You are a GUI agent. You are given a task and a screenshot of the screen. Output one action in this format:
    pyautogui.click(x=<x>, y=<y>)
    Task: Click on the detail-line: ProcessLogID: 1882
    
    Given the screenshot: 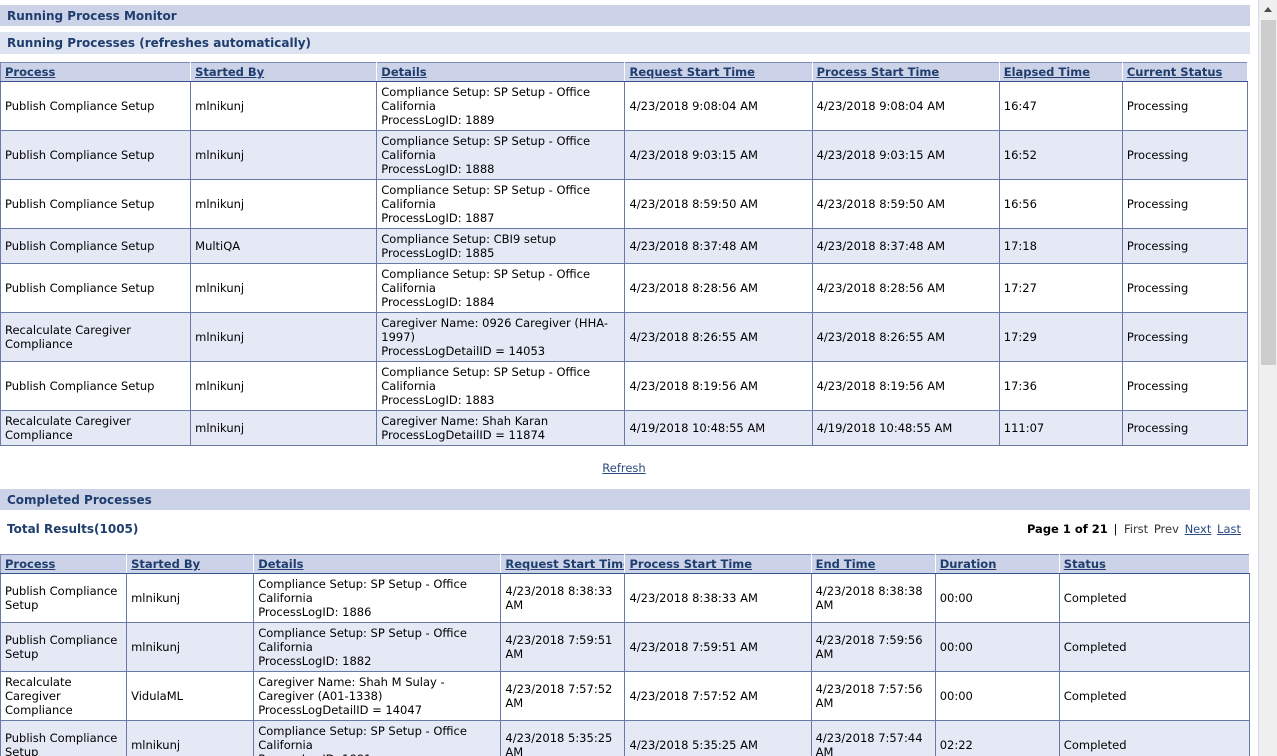 What is the action you would take?
    pyautogui.click(x=315, y=661)
    